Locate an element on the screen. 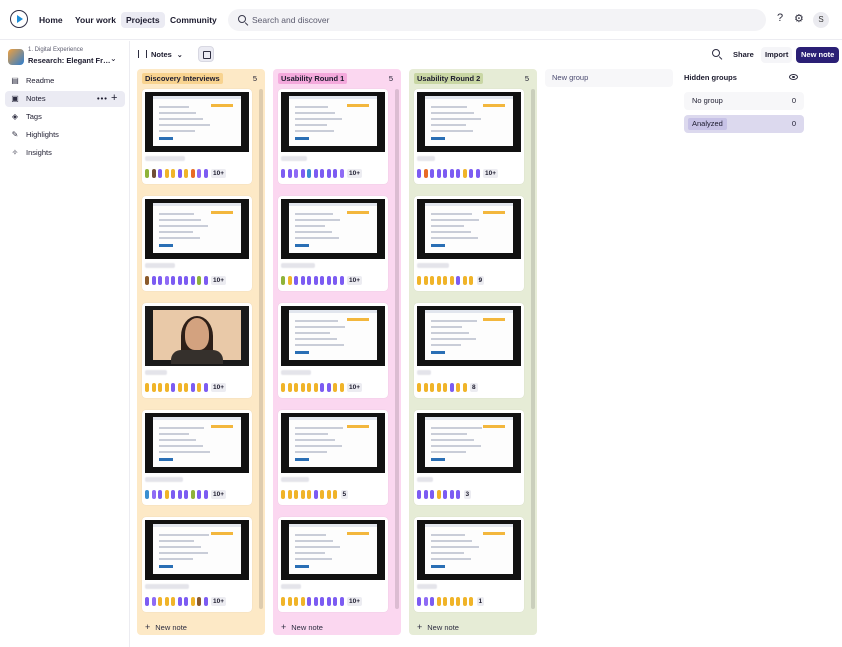 The width and height of the screenshot is (842, 647). new-group-button: New group is located at coordinates (609, 78).